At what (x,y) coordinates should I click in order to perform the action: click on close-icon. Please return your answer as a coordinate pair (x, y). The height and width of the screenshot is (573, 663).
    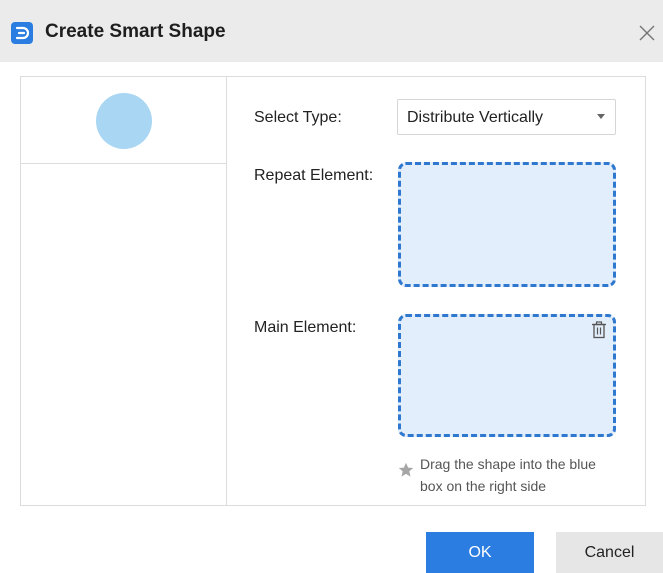
    Looking at the image, I should click on (647, 33).